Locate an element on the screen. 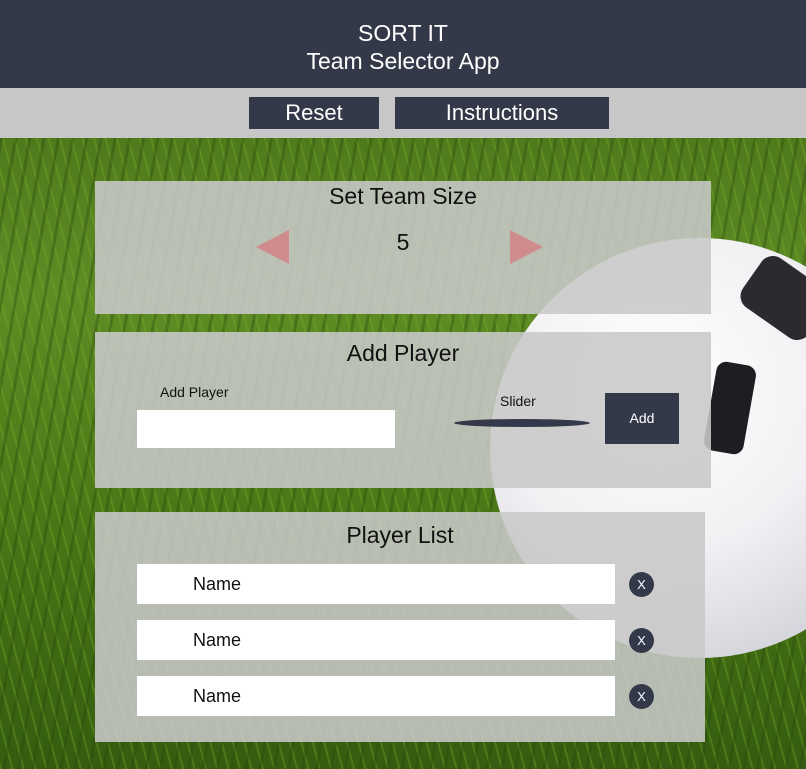 This screenshot has width=806, height=769. reset-button: Reset is located at coordinates (314, 113).